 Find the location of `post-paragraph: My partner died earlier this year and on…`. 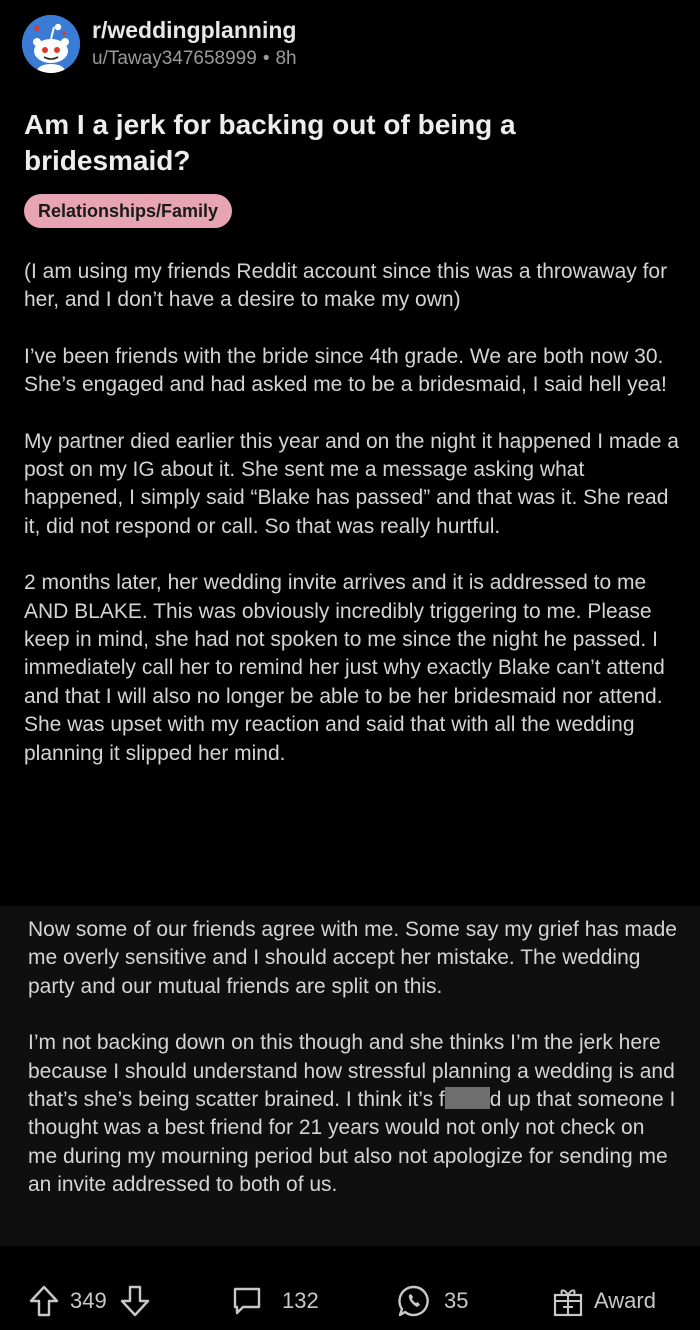

post-paragraph: My partner died earlier this year and on… is located at coordinates (351, 483).